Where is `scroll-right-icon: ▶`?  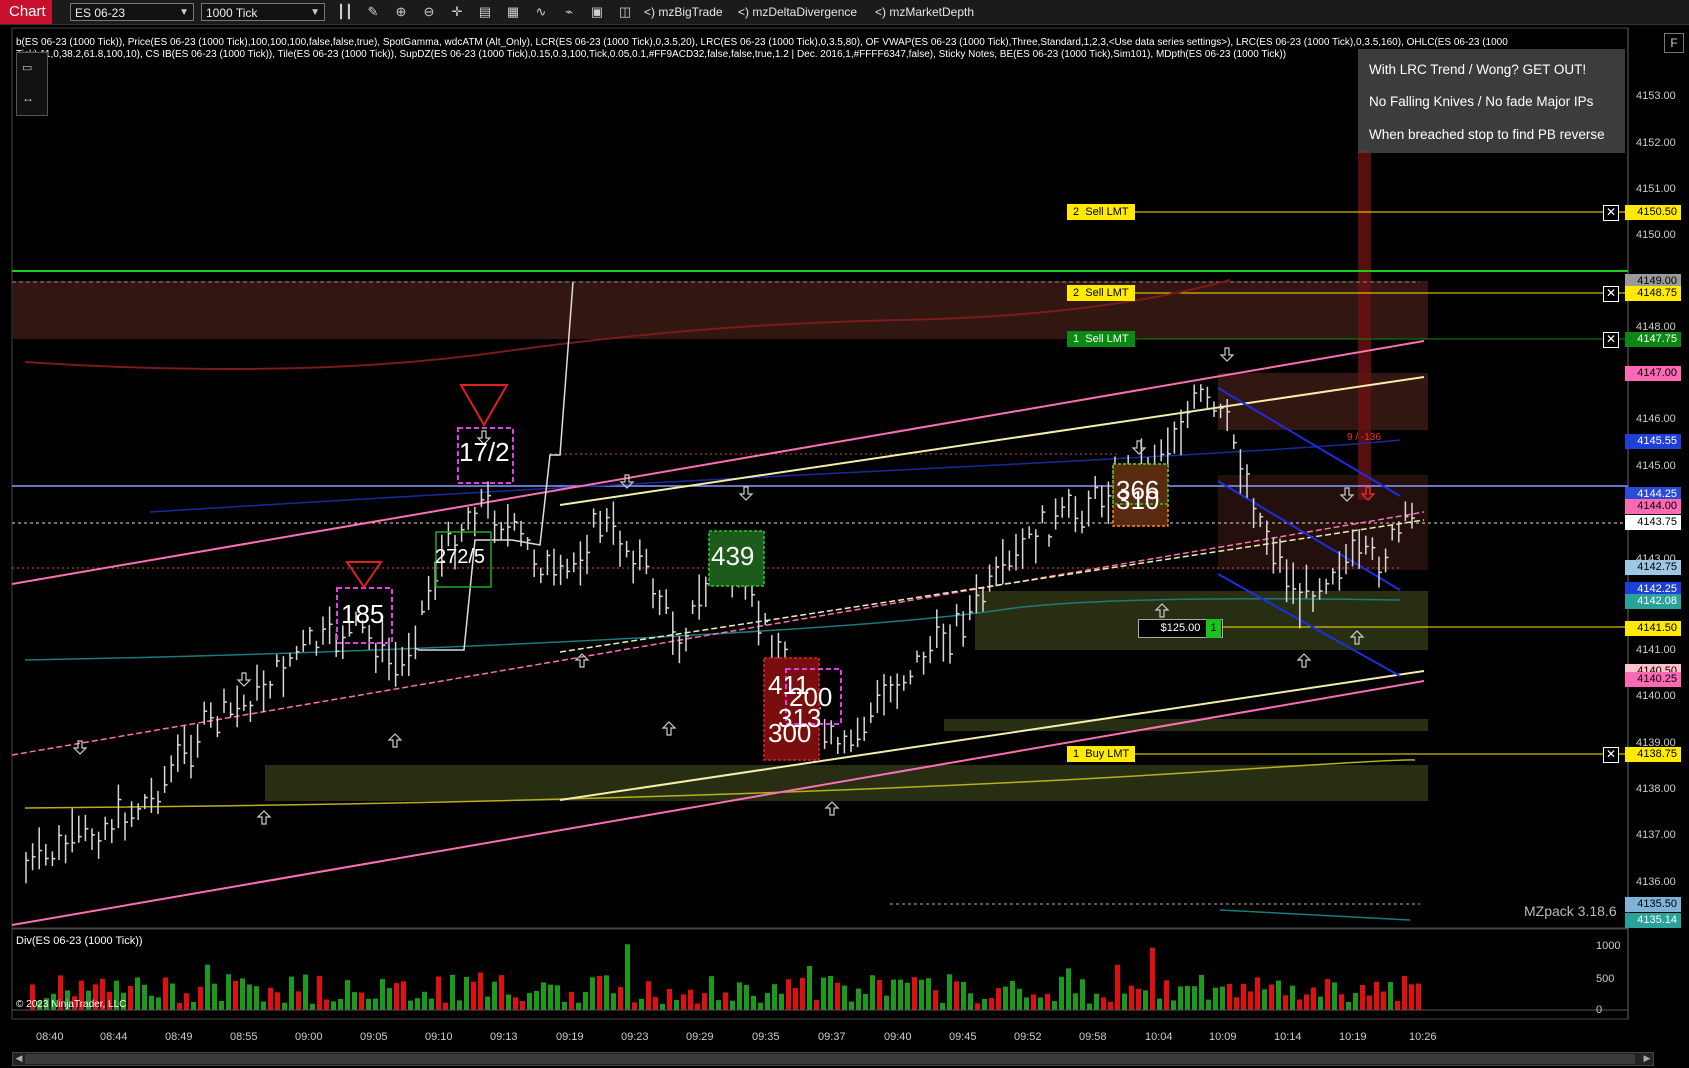
scroll-right-icon: ▶ is located at coordinates (1647, 1058).